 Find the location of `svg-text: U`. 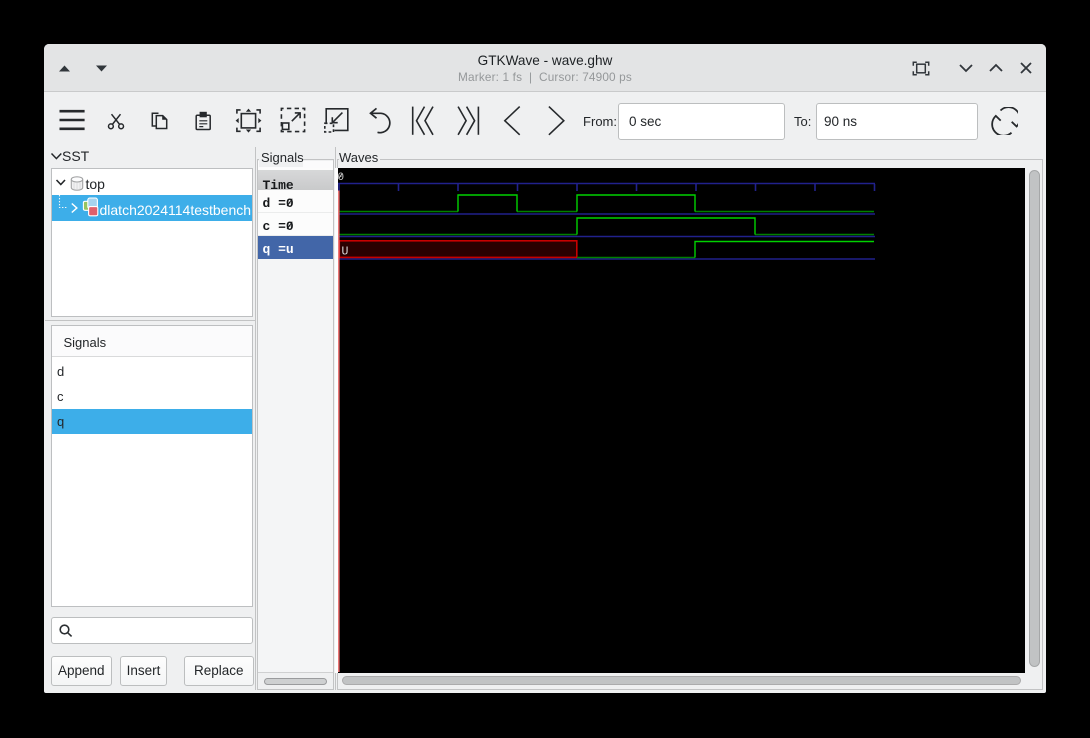

svg-text: U is located at coordinates (345, 251).